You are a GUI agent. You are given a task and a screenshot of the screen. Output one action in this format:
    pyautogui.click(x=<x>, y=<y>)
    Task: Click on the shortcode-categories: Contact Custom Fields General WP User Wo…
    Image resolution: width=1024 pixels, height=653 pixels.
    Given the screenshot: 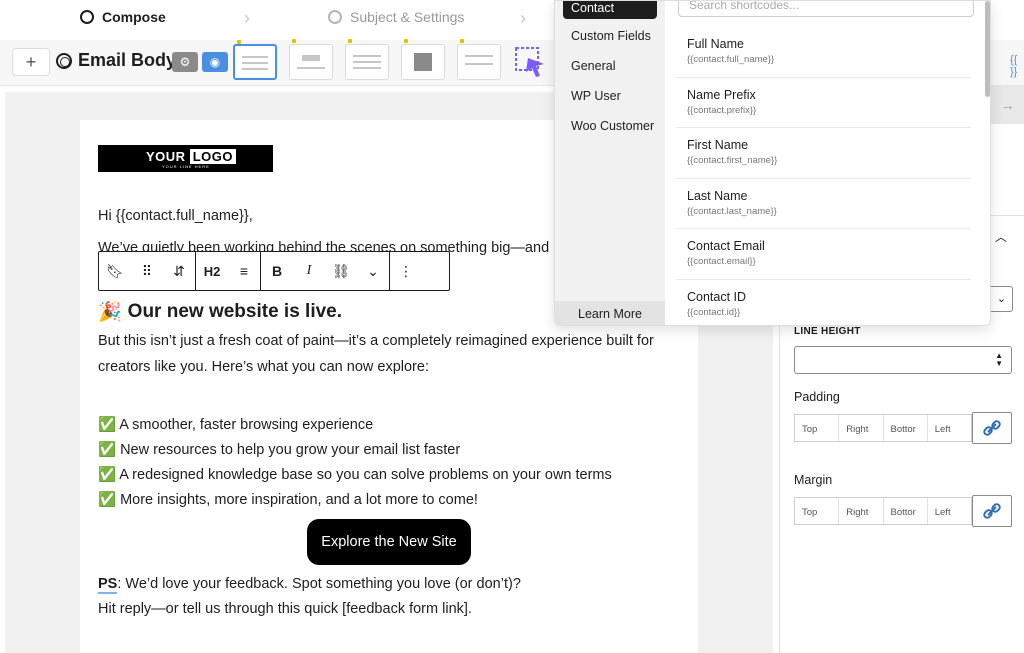 What is the action you would take?
    pyautogui.click(x=610, y=163)
    